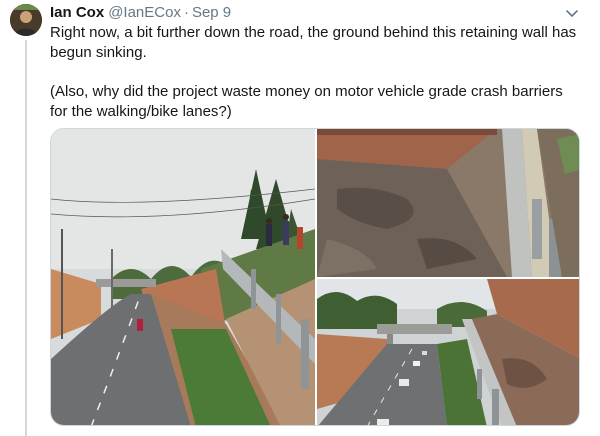 This screenshot has height=436, width=600. I want to click on thread-line, so click(26, 238).